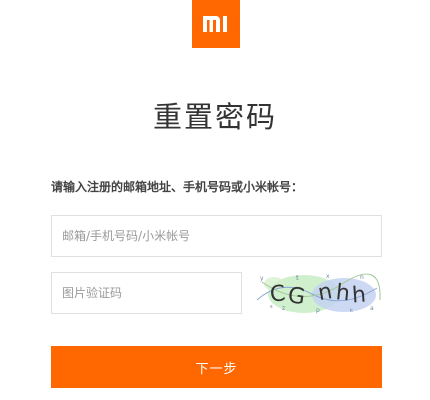 The width and height of the screenshot is (430, 400). I want to click on instruction-label: 请输入注册的邮箱地址、手机号码或小米帐号：, so click(177, 187).